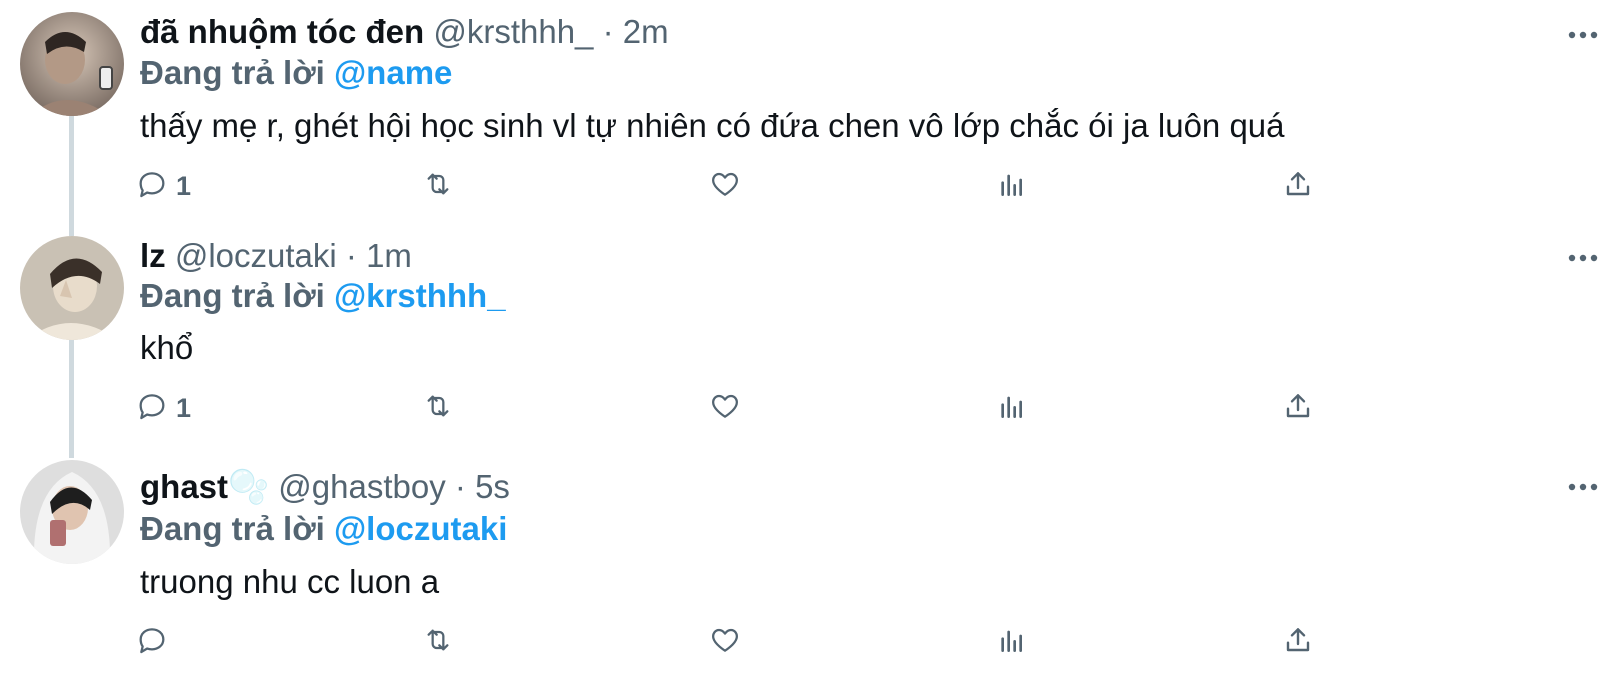 The width and height of the screenshot is (1620, 691). I want to click on display-name: đã nhuộm tóc đen, so click(282, 31).